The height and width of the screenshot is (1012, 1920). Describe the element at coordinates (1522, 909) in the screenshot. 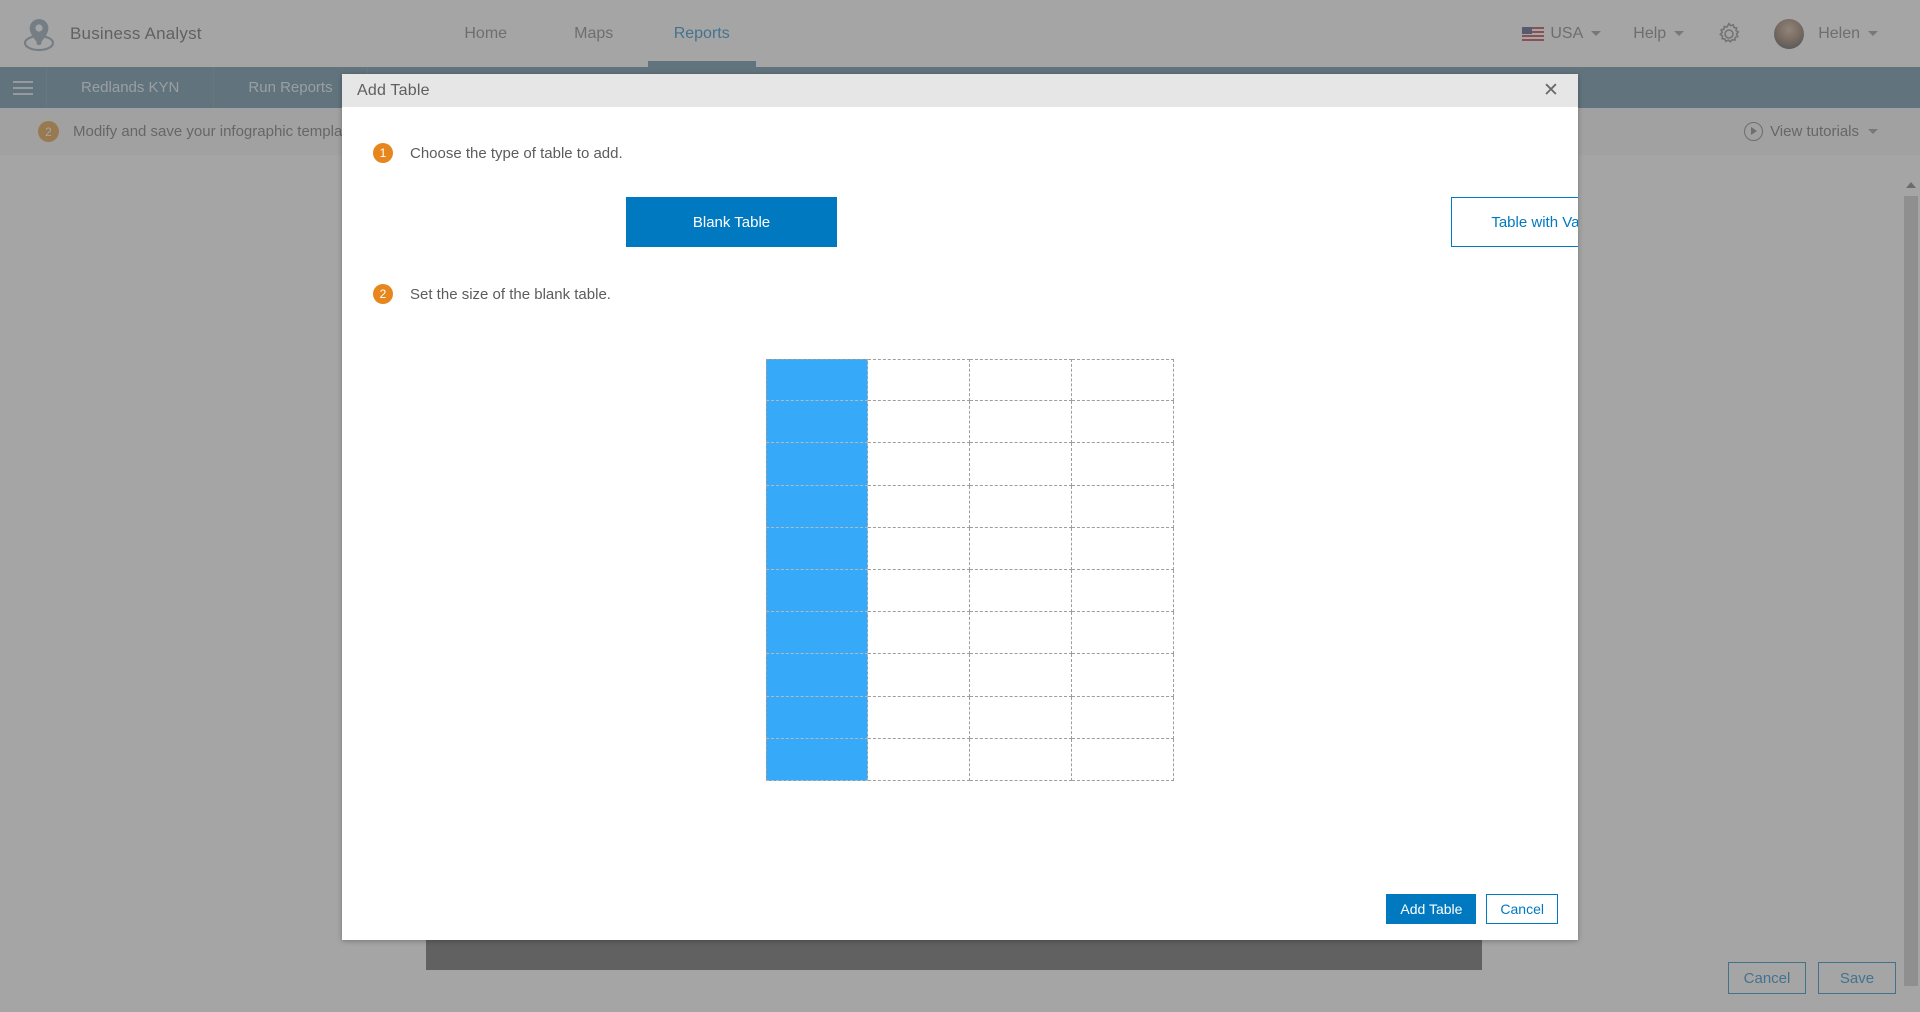

I see `dialog-cancel-button: Cancel` at that location.